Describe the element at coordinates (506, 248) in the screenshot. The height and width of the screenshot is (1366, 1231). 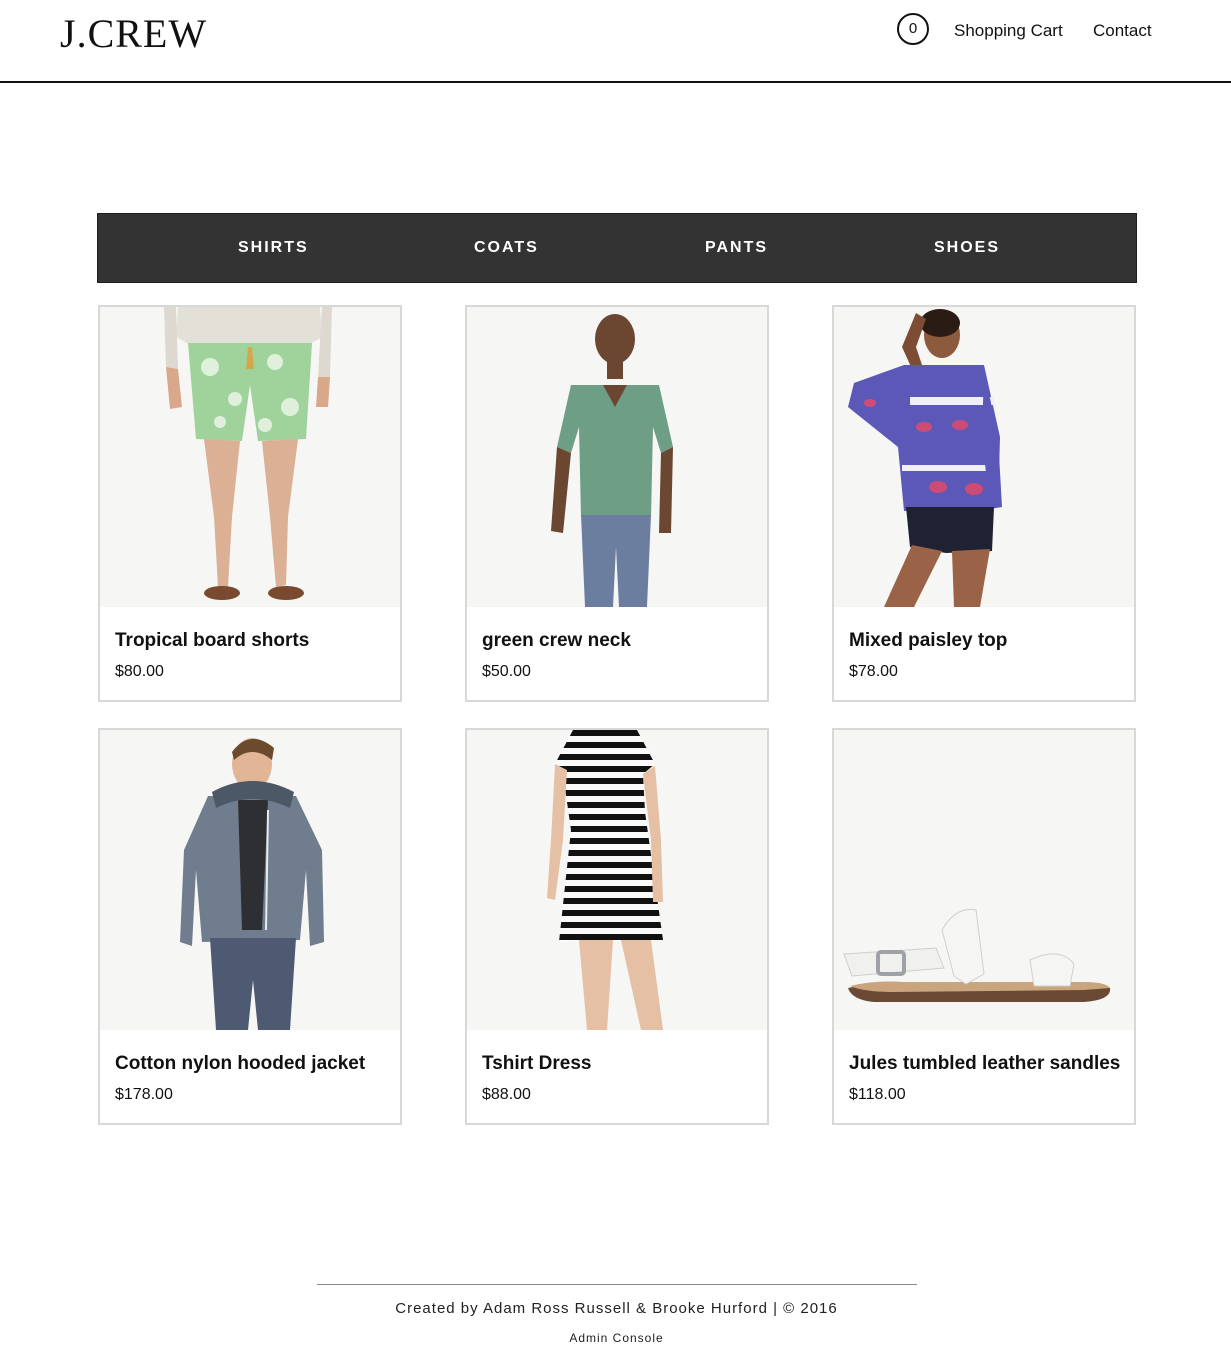
I see `category-coats: COATS` at that location.